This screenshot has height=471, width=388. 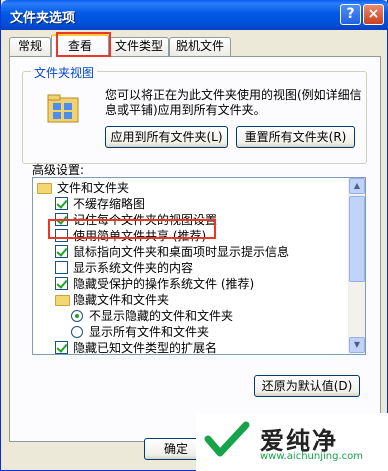 I want to click on scroll-down-arrow-icon: ▼, so click(x=357, y=345).